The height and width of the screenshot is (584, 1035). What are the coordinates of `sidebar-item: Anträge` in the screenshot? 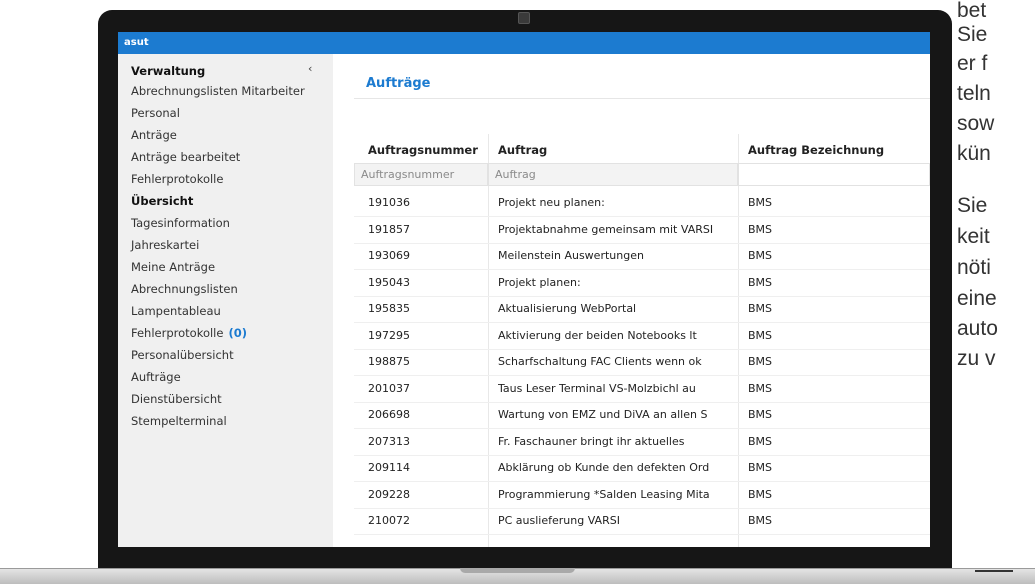 It's located at (154, 135).